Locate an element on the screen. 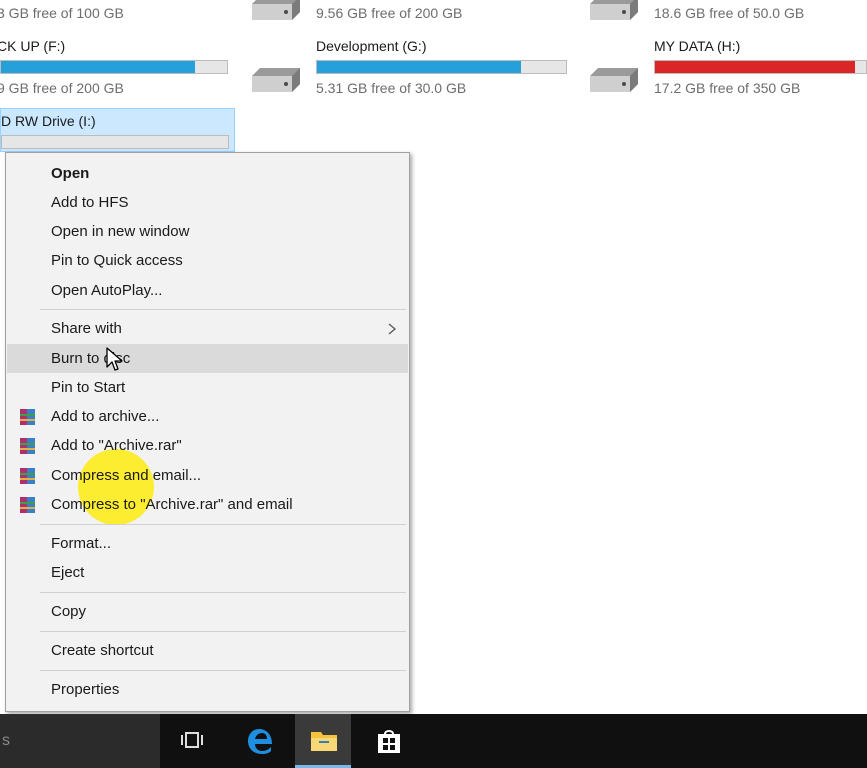 Image resolution: width=867 pixels, height=768 pixels. menu-item-label: Pin to Start is located at coordinates (88, 387).